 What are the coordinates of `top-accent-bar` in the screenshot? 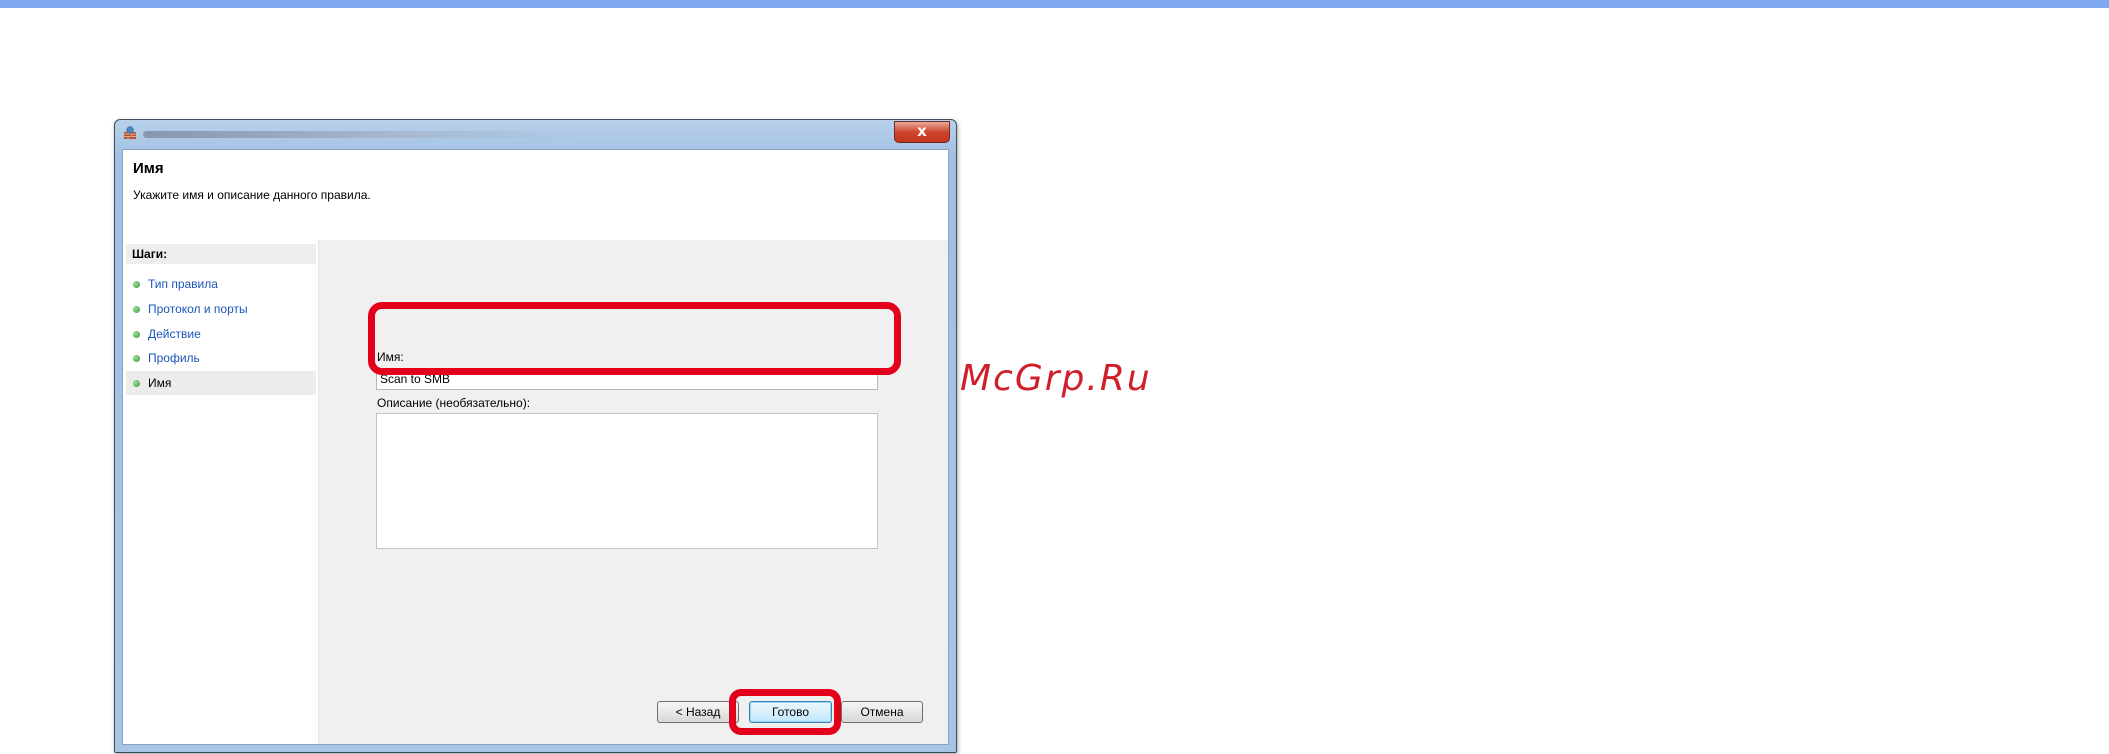 It's located at (1054, 4).